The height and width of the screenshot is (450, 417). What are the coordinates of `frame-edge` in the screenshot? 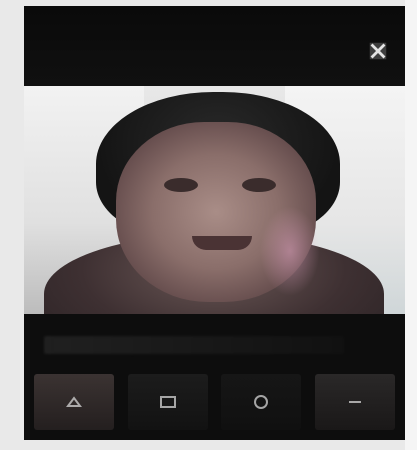 It's located at (411, 225).